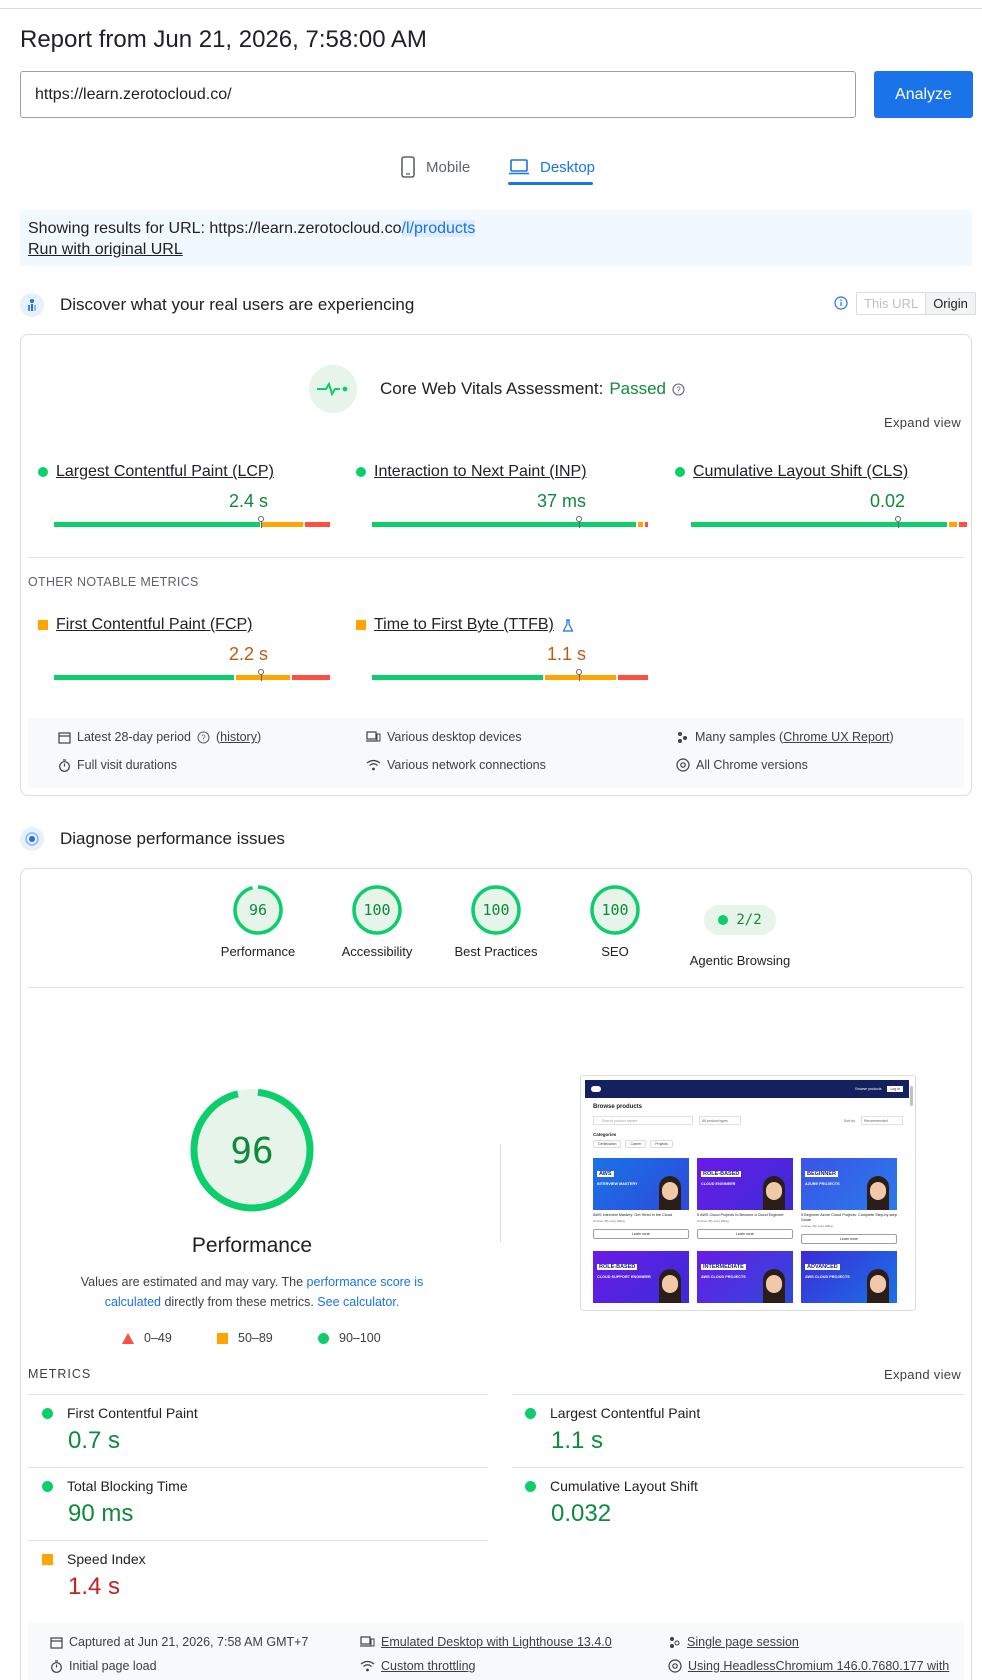 Image resolution: width=982 pixels, height=1680 pixels. Describe the element at coordinates (624, 1486) in the screenshot. I see `lab-metric-name: Cumulative Layout Shift` at that location.